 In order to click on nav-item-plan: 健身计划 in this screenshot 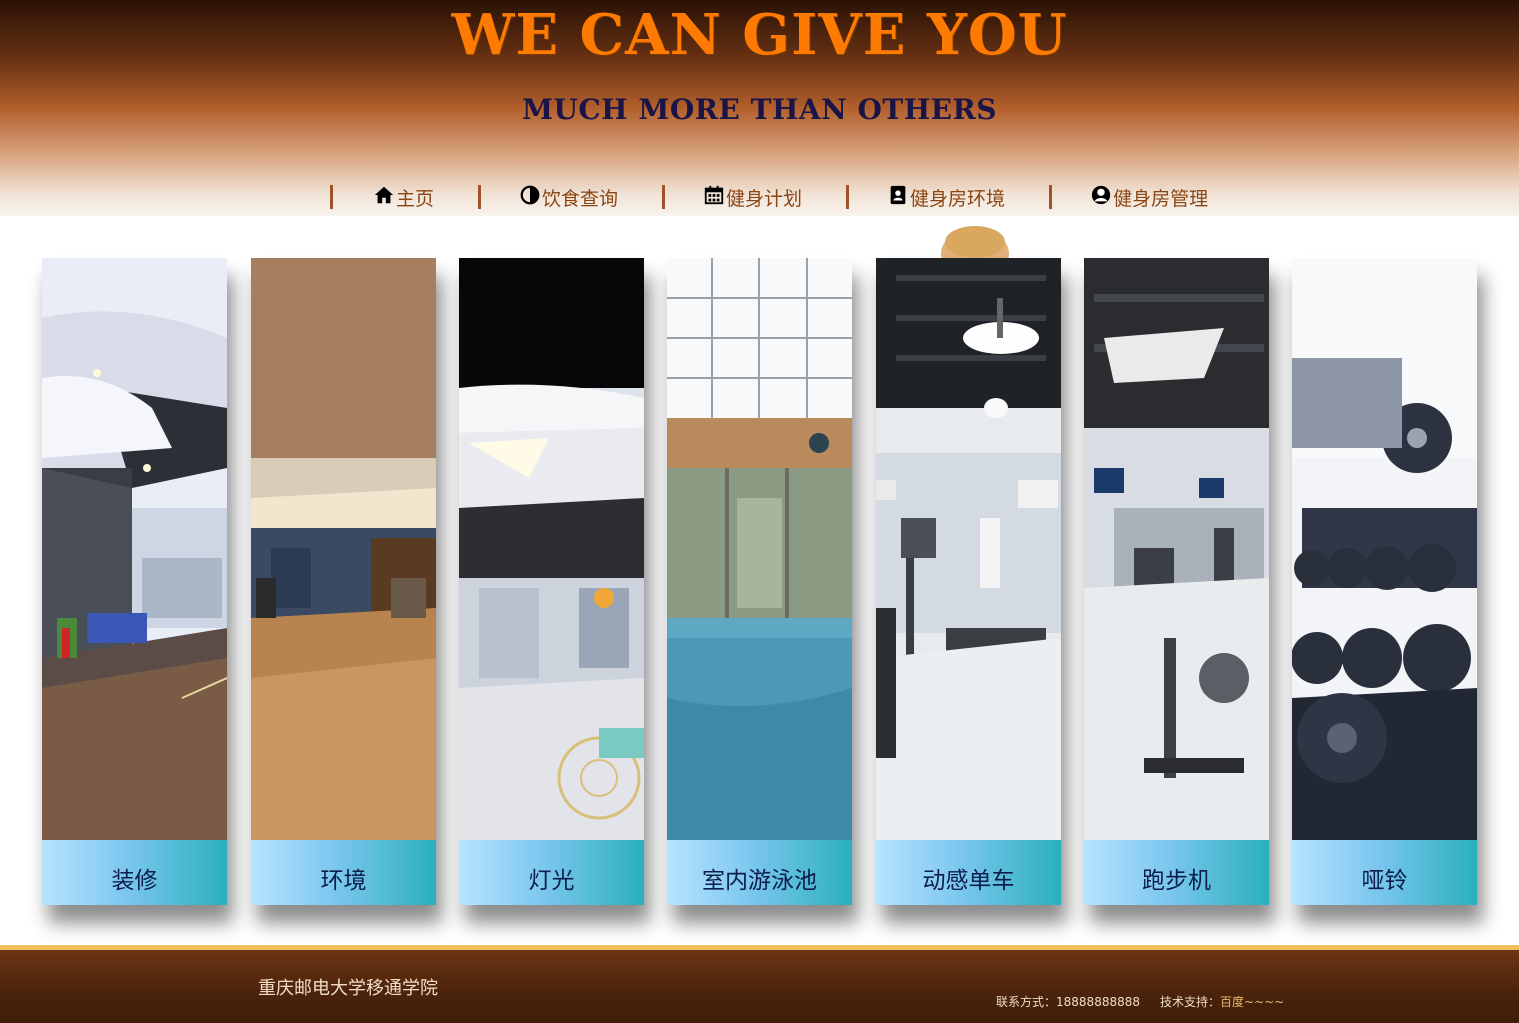, I will do `click(752, 197)`.